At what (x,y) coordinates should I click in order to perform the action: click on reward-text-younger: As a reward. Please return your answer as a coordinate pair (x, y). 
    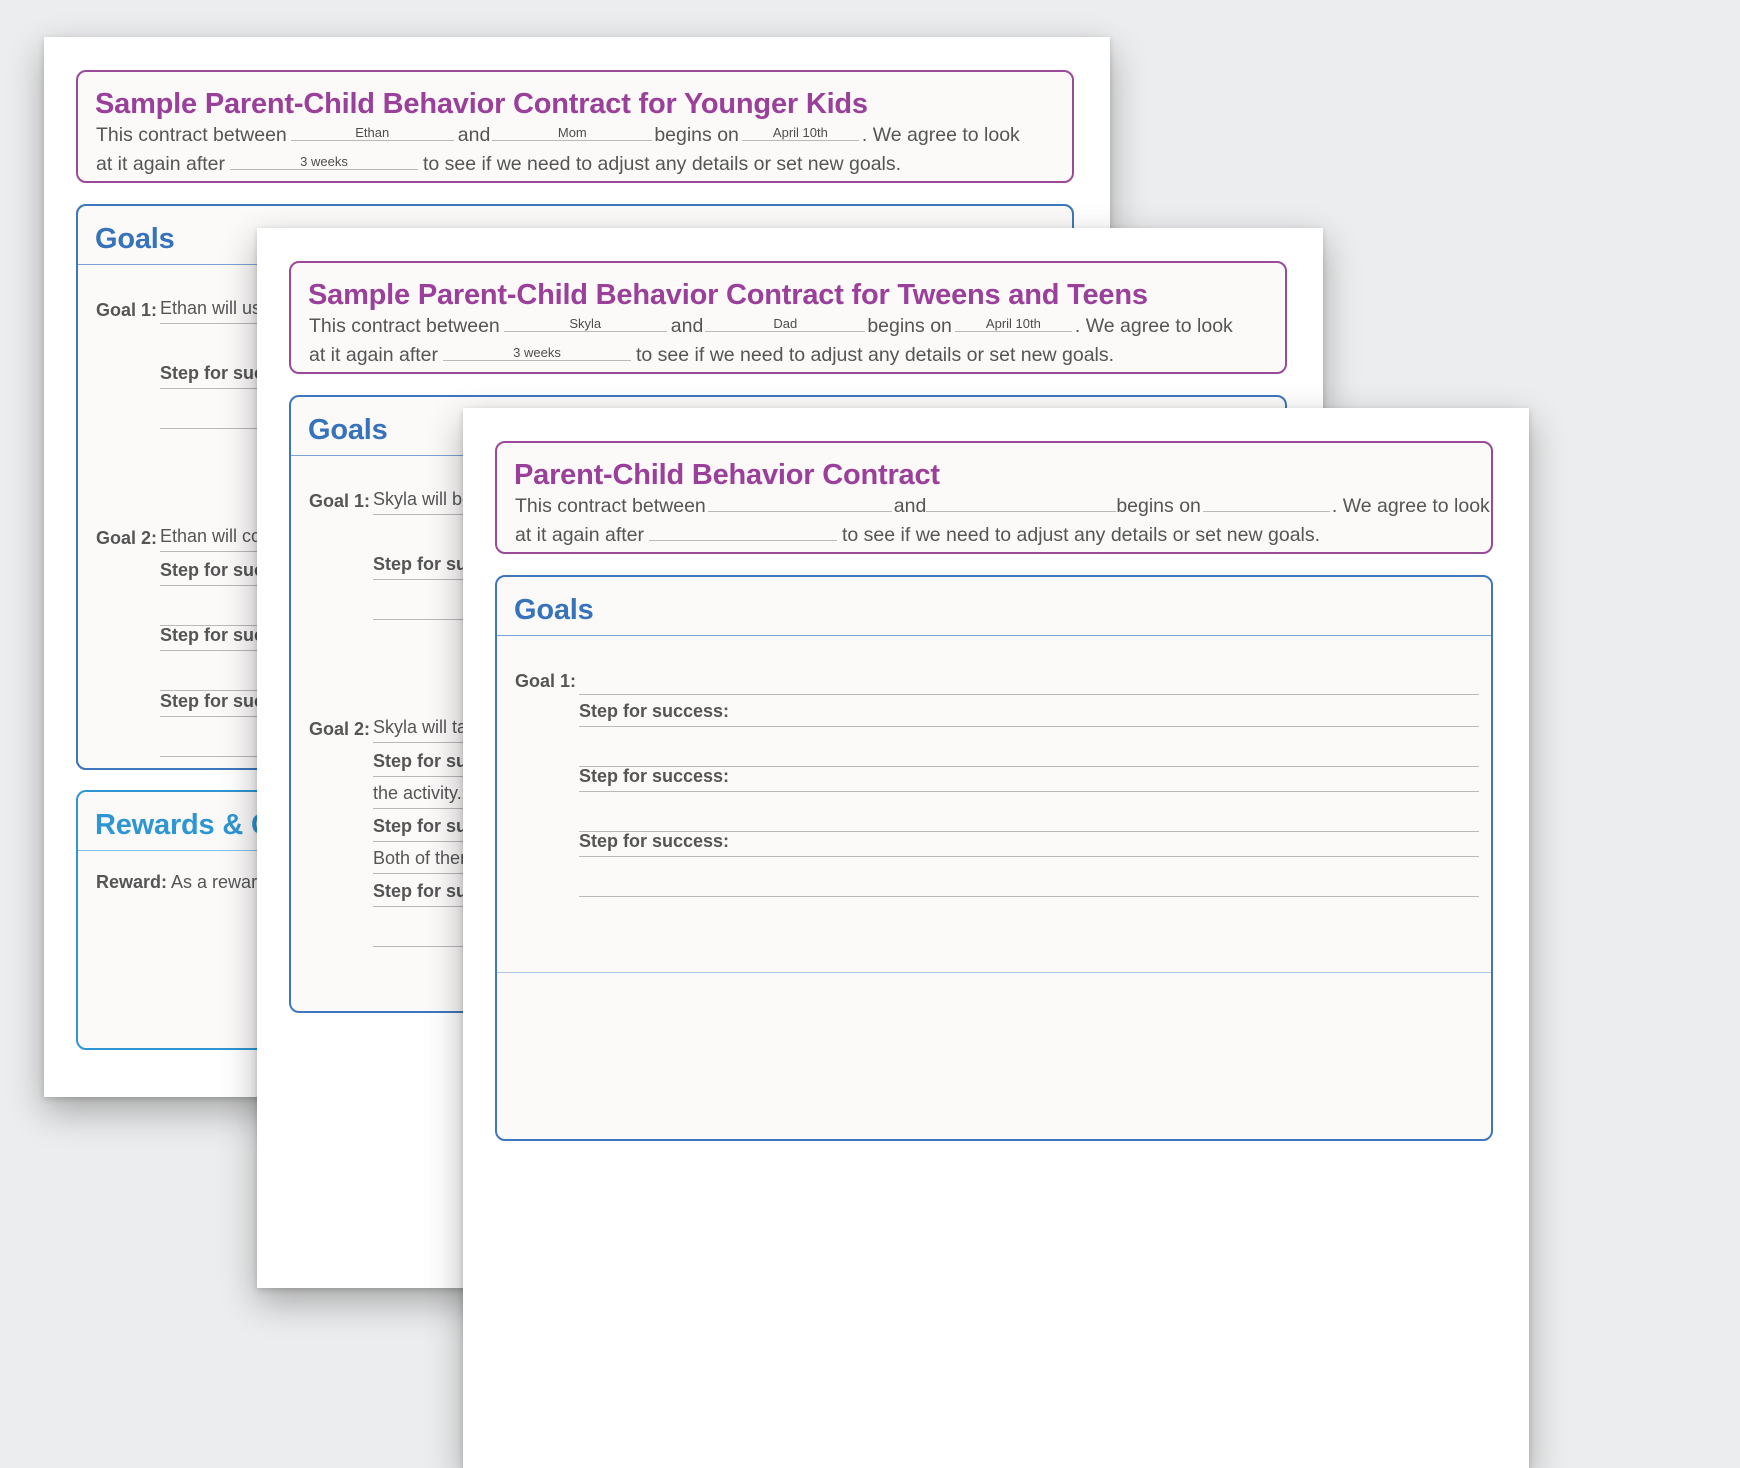
    Looking at the image, I should click on (219, 882).